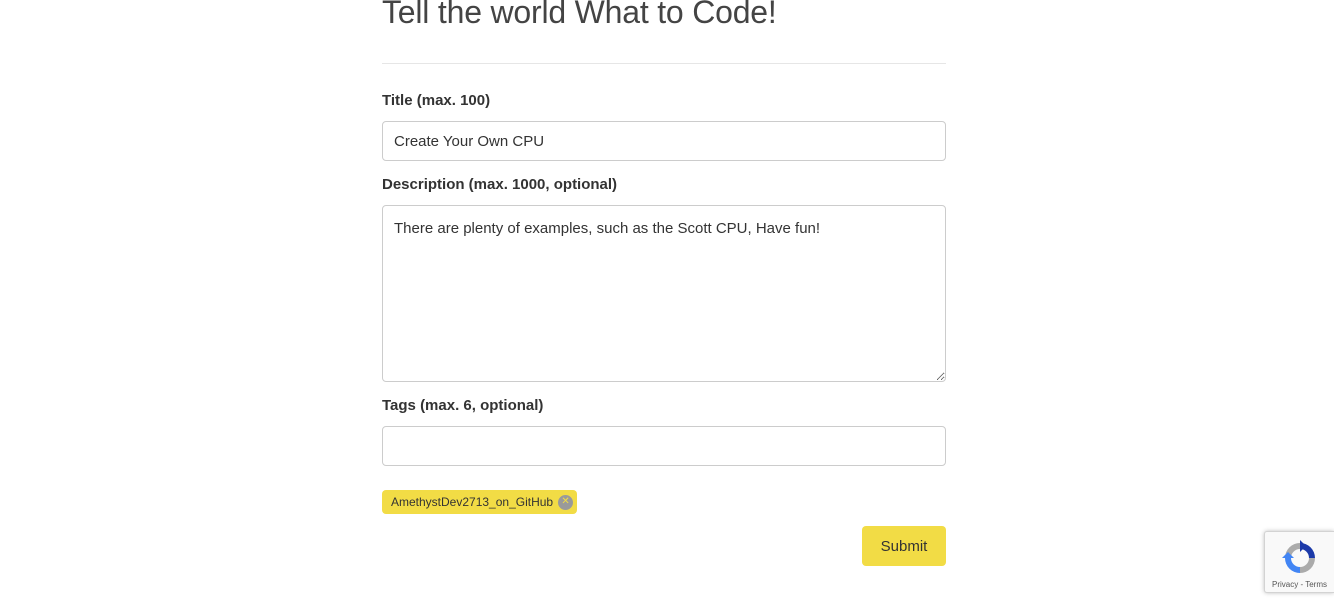  I want to click on close-circle-icon: ✕, so click(566, 502).